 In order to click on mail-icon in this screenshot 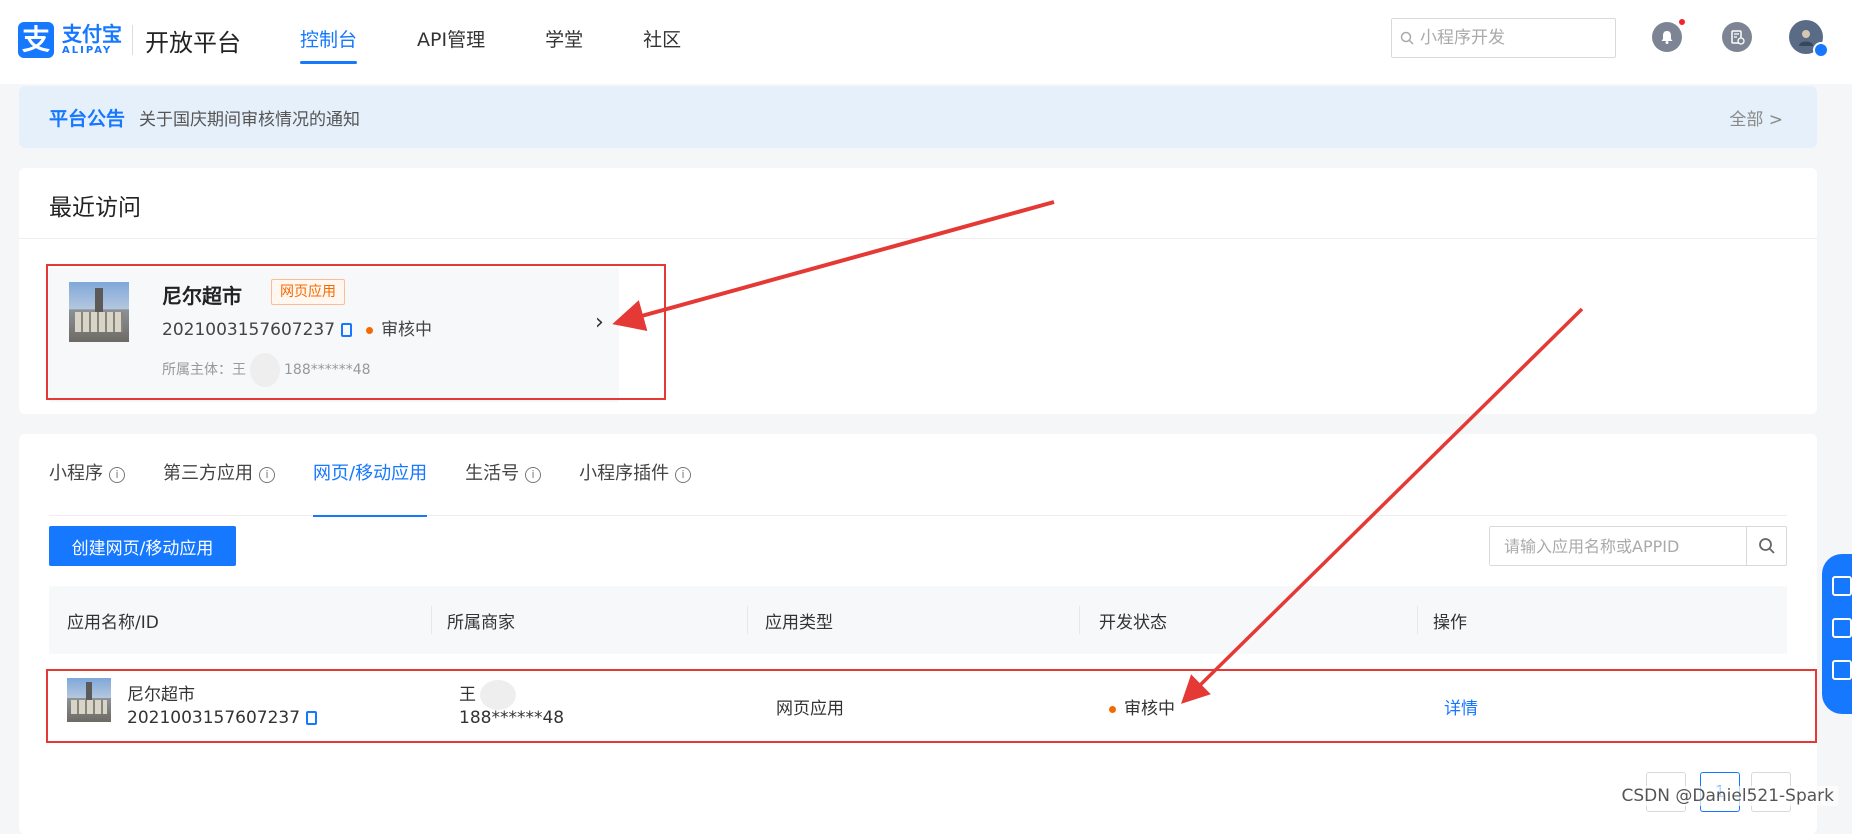, I will do `click(1842, 670)`.